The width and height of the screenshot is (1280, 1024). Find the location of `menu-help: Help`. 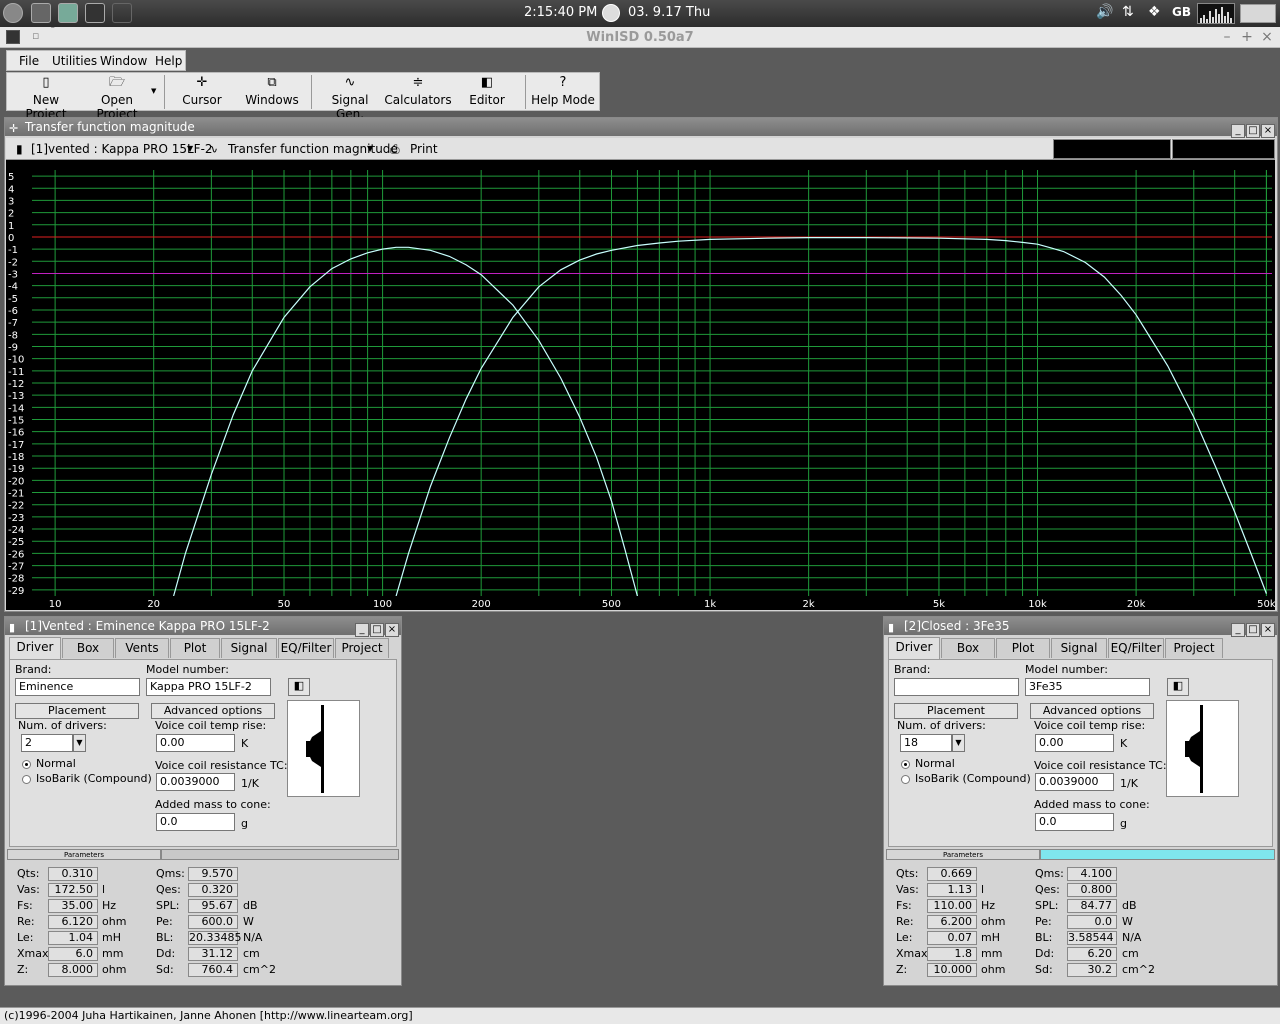

menu-help: Help is located at coordinates (168, 61).